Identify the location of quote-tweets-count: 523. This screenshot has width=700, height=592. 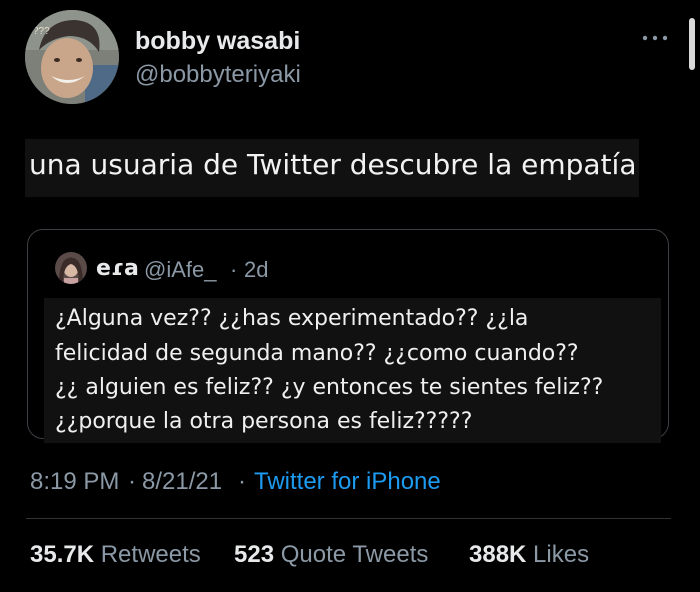
(254, 554).